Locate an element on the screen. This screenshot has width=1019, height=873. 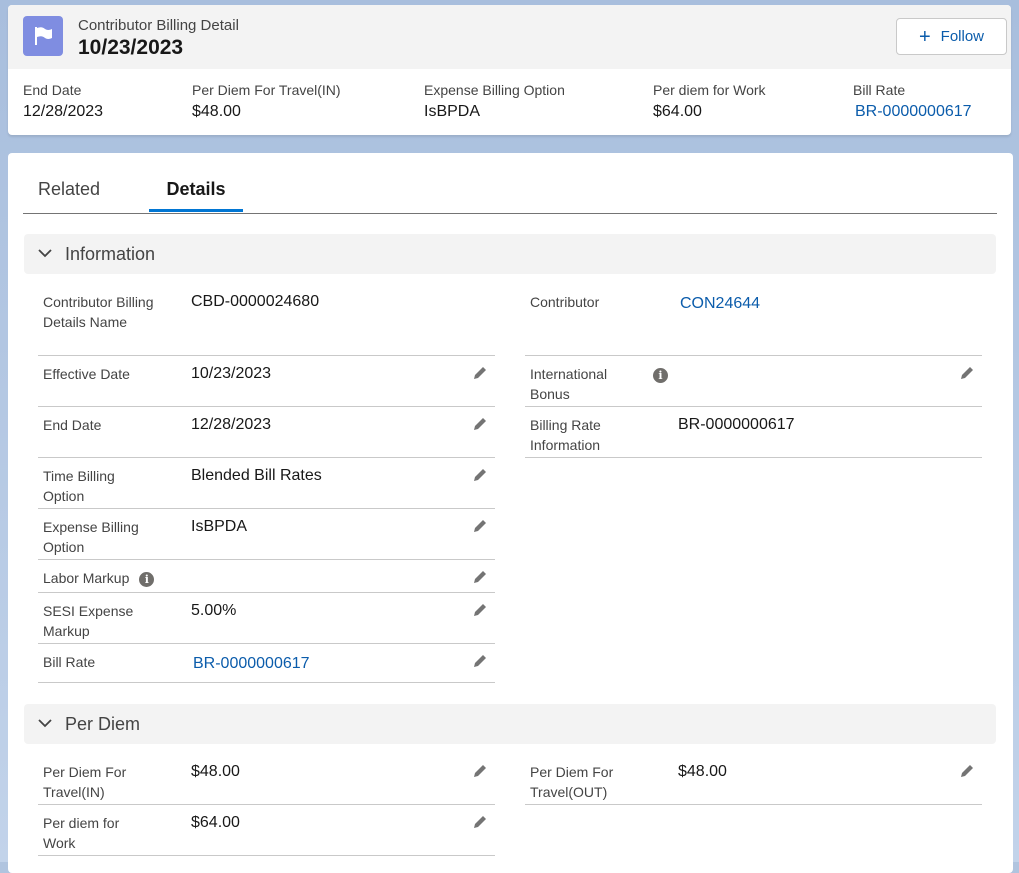
field-expense-billing-option: Expense Billing Option IsBPDA is located at coordinates (266, 534).